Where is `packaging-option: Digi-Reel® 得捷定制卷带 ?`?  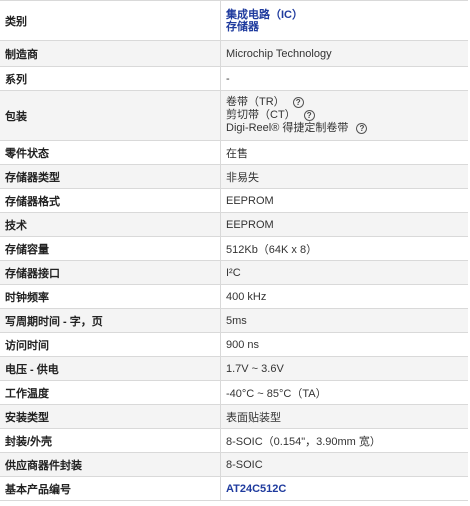 packaging-option: Digi-Reel® 得捷定制卷带 ? is located at coordinates (297, 128).